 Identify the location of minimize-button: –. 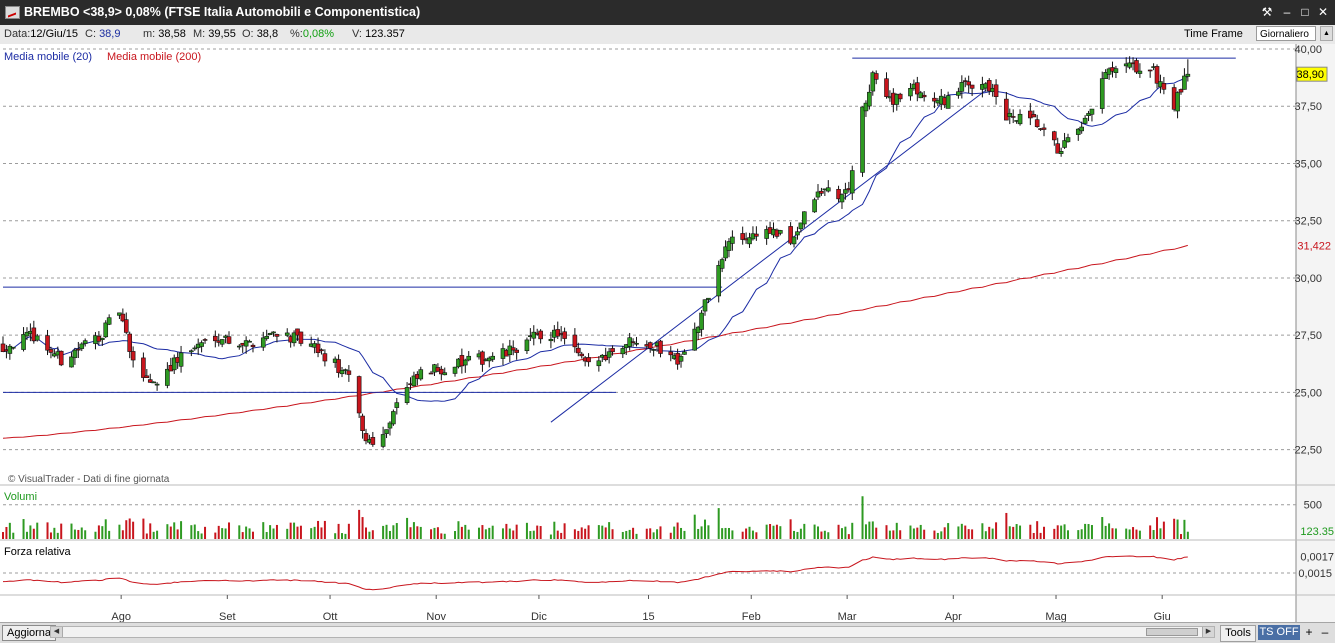
(1287, 12).